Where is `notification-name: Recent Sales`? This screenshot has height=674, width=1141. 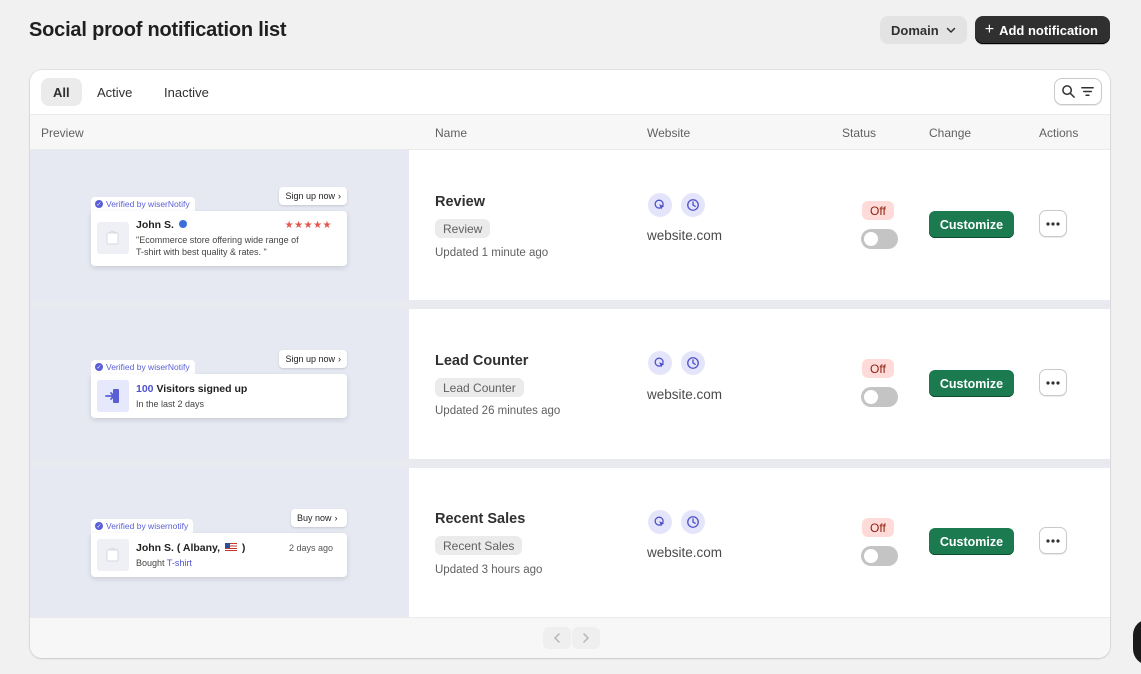
notification-name: Recent Sales is located at coordinates (480, 519).